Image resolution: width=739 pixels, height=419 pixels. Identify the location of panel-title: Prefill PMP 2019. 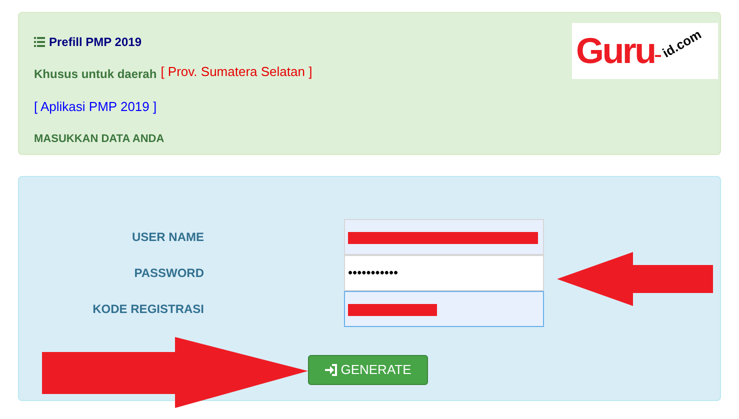
(95, 42).